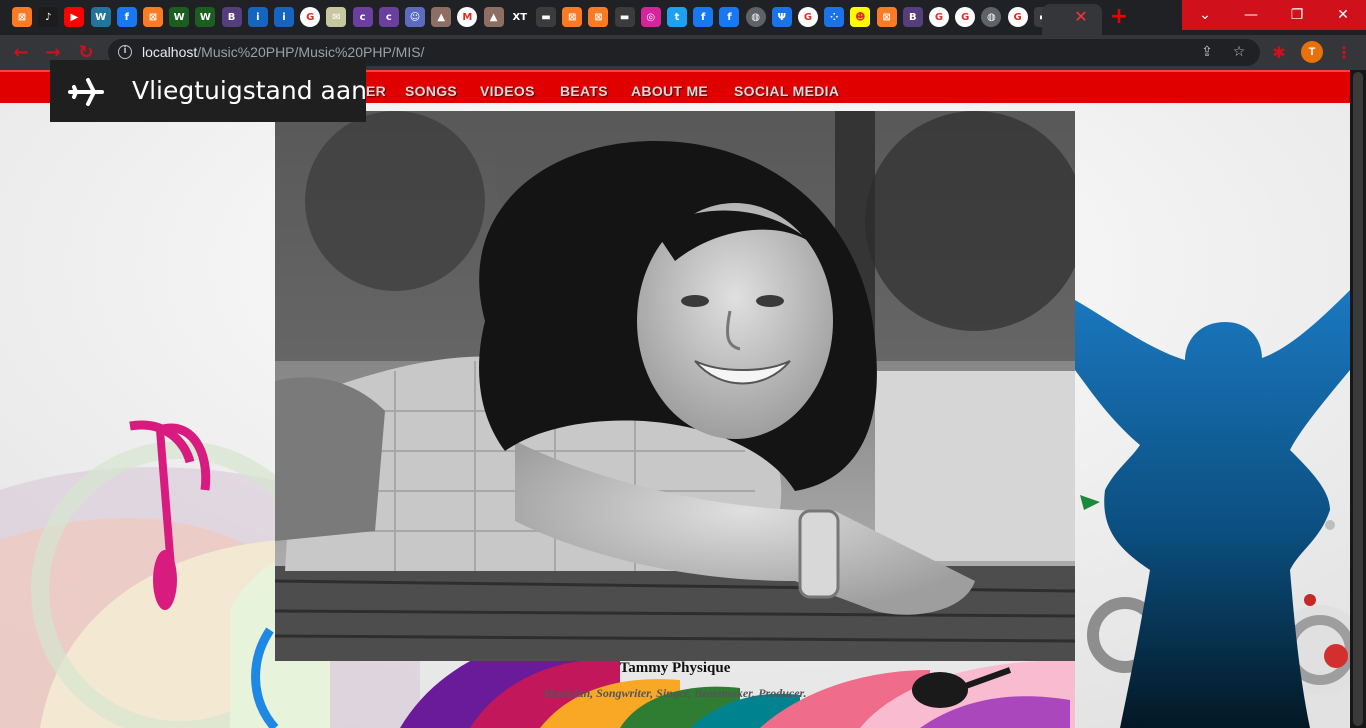 This screenshot has height=728, width=1366. What do you see at coordinates (311, 52) in the screenshot?
I see `url-path: /Music%20PHP/Music%20PHP/MIS/` at bounding box center [311, 52].